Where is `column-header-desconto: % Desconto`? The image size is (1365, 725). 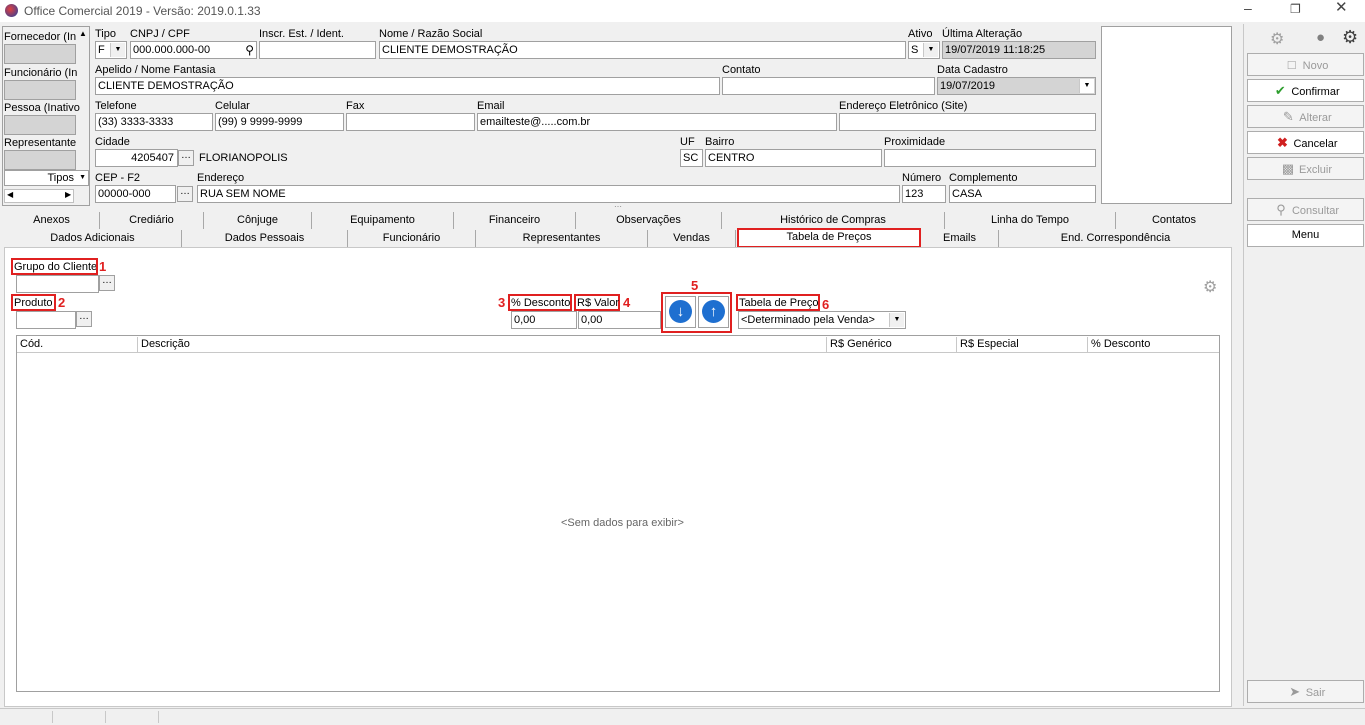 column-header-desconto: % Desconto is located at coordinates (1153, 344).